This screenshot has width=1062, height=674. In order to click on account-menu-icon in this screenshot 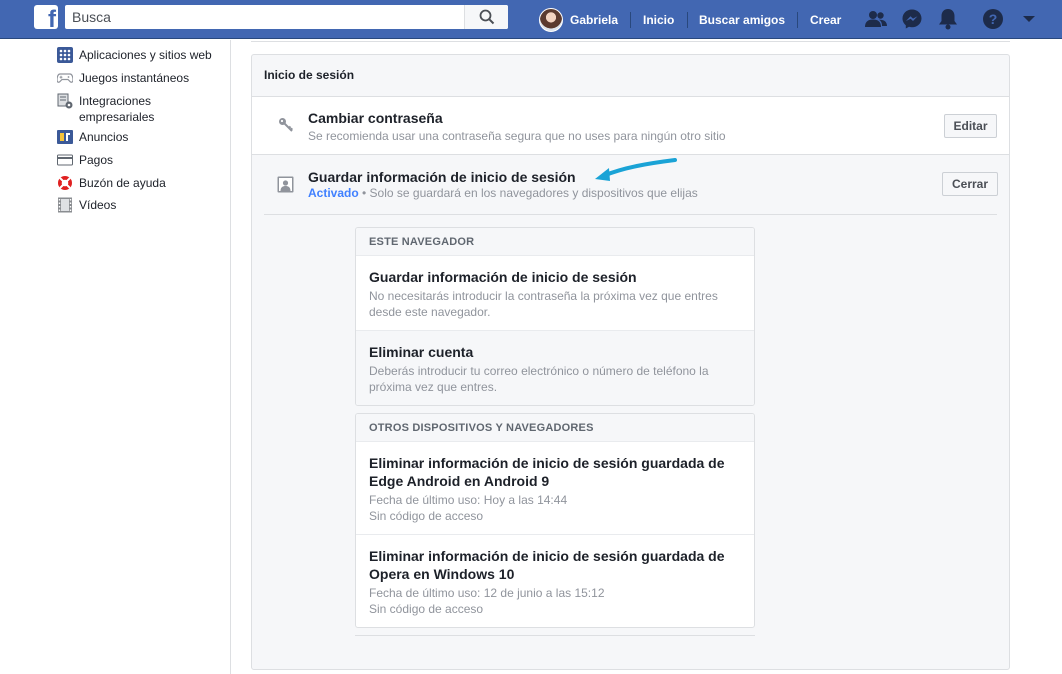, I will do `click(1029, 19)`.